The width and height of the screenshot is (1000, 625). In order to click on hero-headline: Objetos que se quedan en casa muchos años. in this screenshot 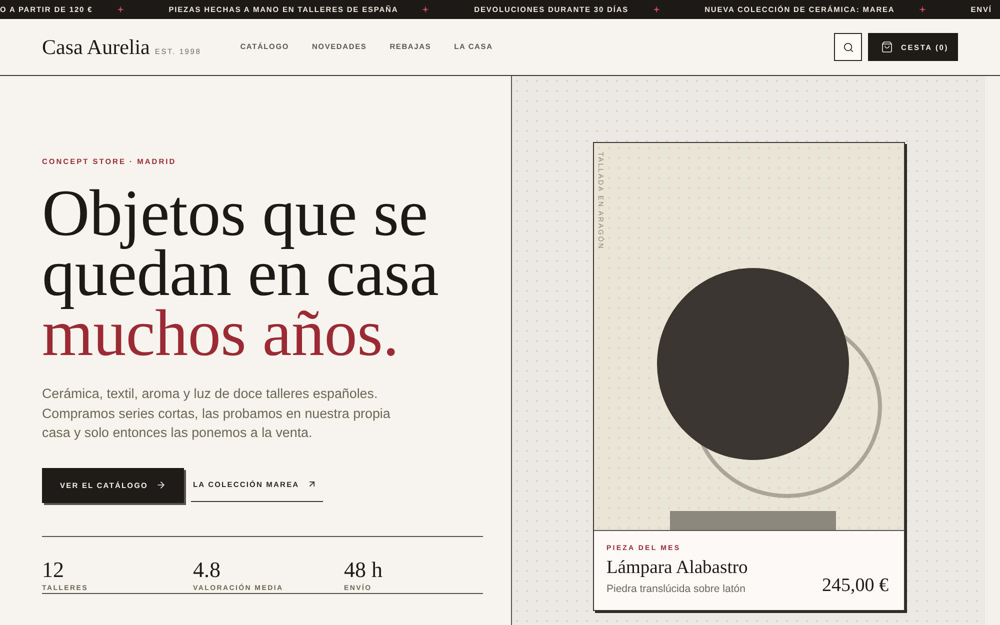, I will do `click(240, 274)`.